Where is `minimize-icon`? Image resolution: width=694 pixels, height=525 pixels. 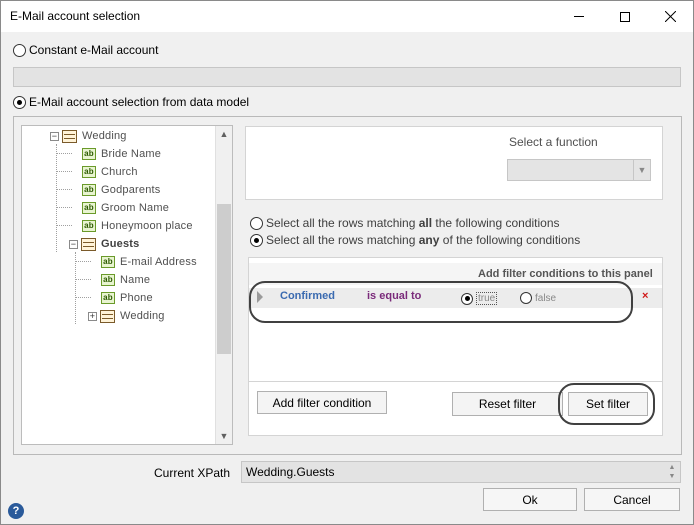
minimize-icon is located at coordinates (579, 16).